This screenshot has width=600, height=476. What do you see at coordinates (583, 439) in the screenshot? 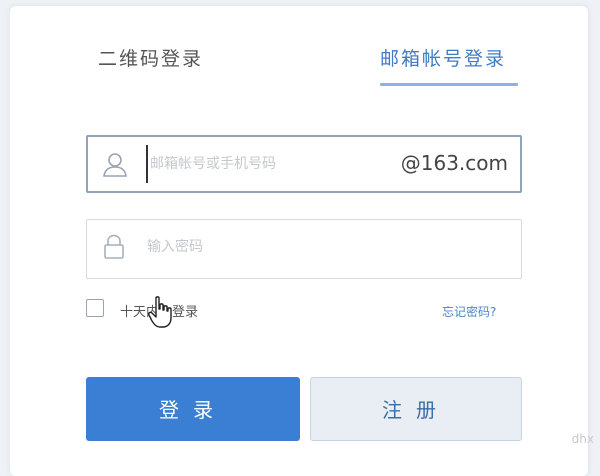
I see `watermark: dhx` at bounding box center [583, 439].